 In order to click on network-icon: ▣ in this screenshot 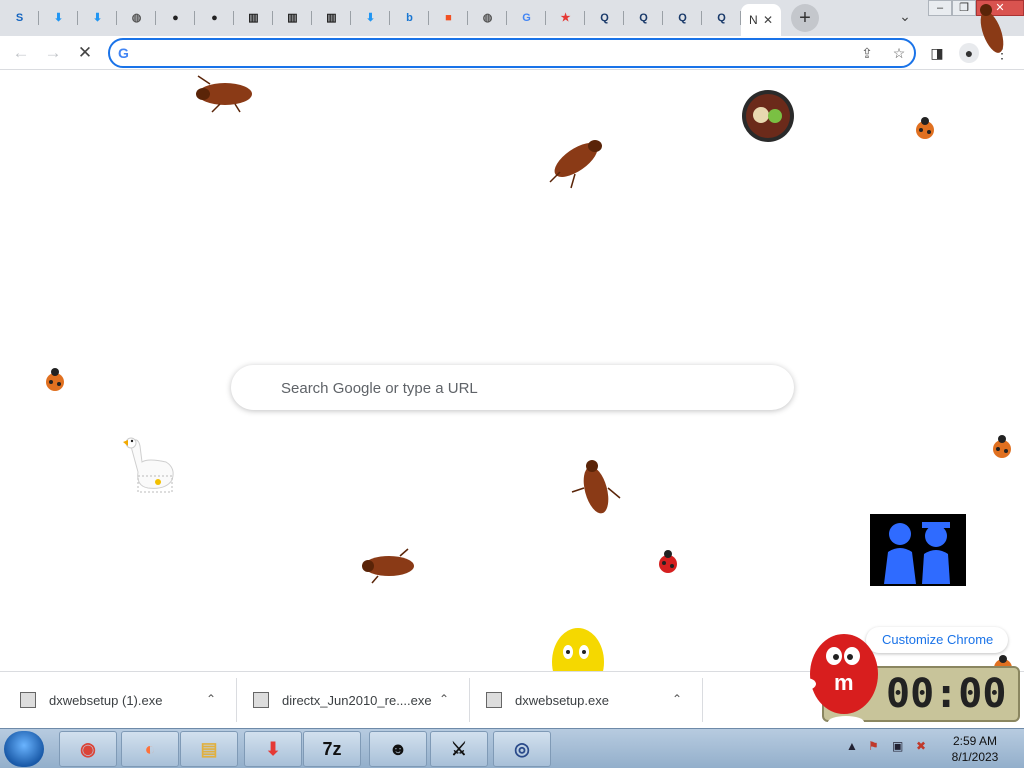, I will do `click(897, 746)`.